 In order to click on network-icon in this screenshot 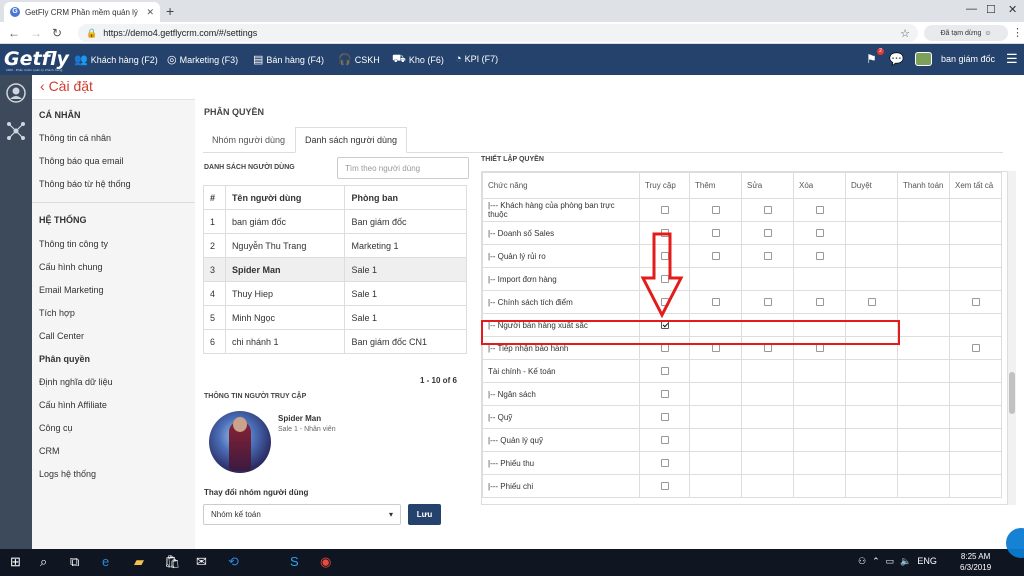, I will do `click(16, 131)`.